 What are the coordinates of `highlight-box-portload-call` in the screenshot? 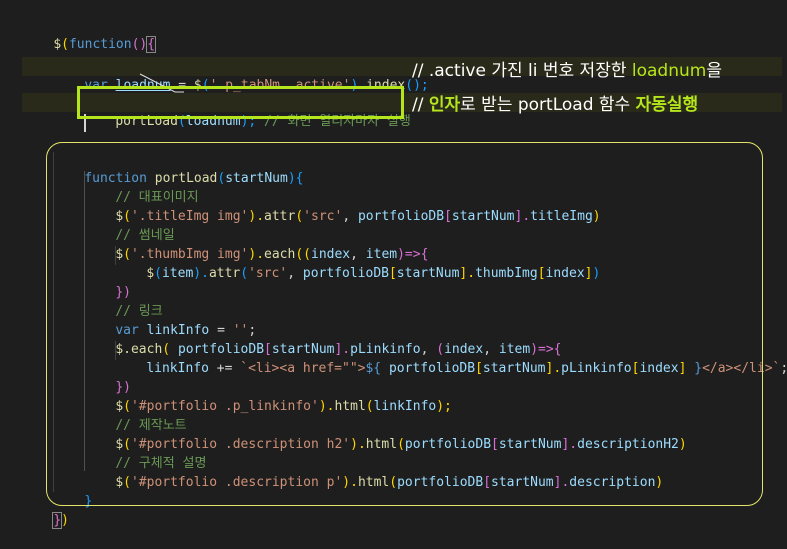 It's located at (240, 102).